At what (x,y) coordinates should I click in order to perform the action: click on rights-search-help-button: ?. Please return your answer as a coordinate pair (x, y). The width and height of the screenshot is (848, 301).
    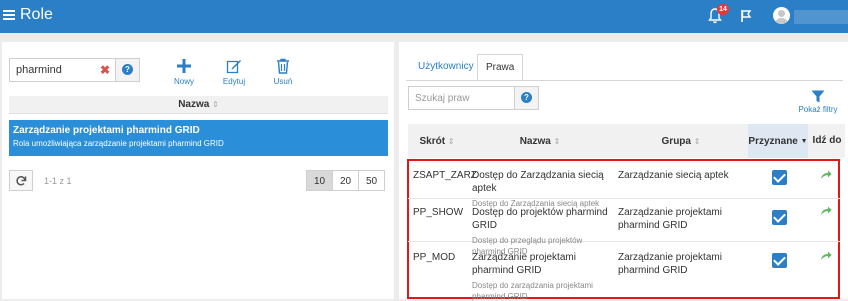
    Looking at the image, I should click on (526, 98).